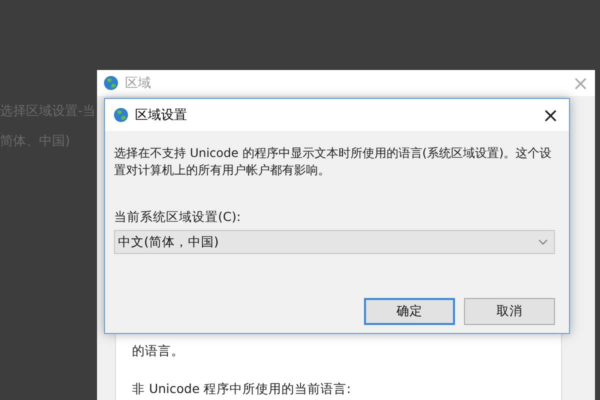  I want to click on chevron-icon, so click(543, 242).